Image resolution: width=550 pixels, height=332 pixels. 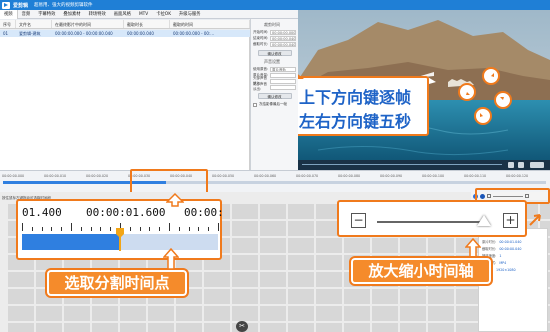 I want to click on col-cut: 截取的时间, so click(x=210, y=24).